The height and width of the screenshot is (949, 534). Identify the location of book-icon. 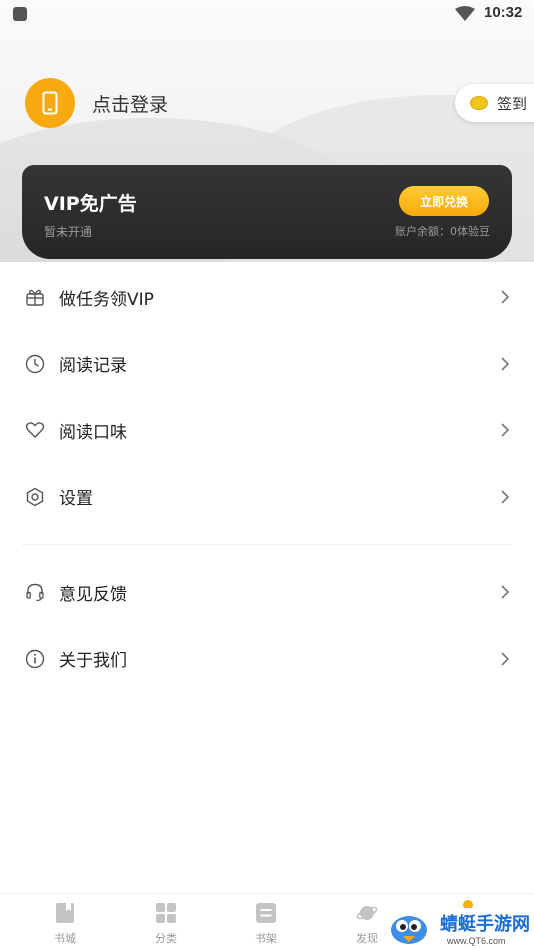
(65, 913).